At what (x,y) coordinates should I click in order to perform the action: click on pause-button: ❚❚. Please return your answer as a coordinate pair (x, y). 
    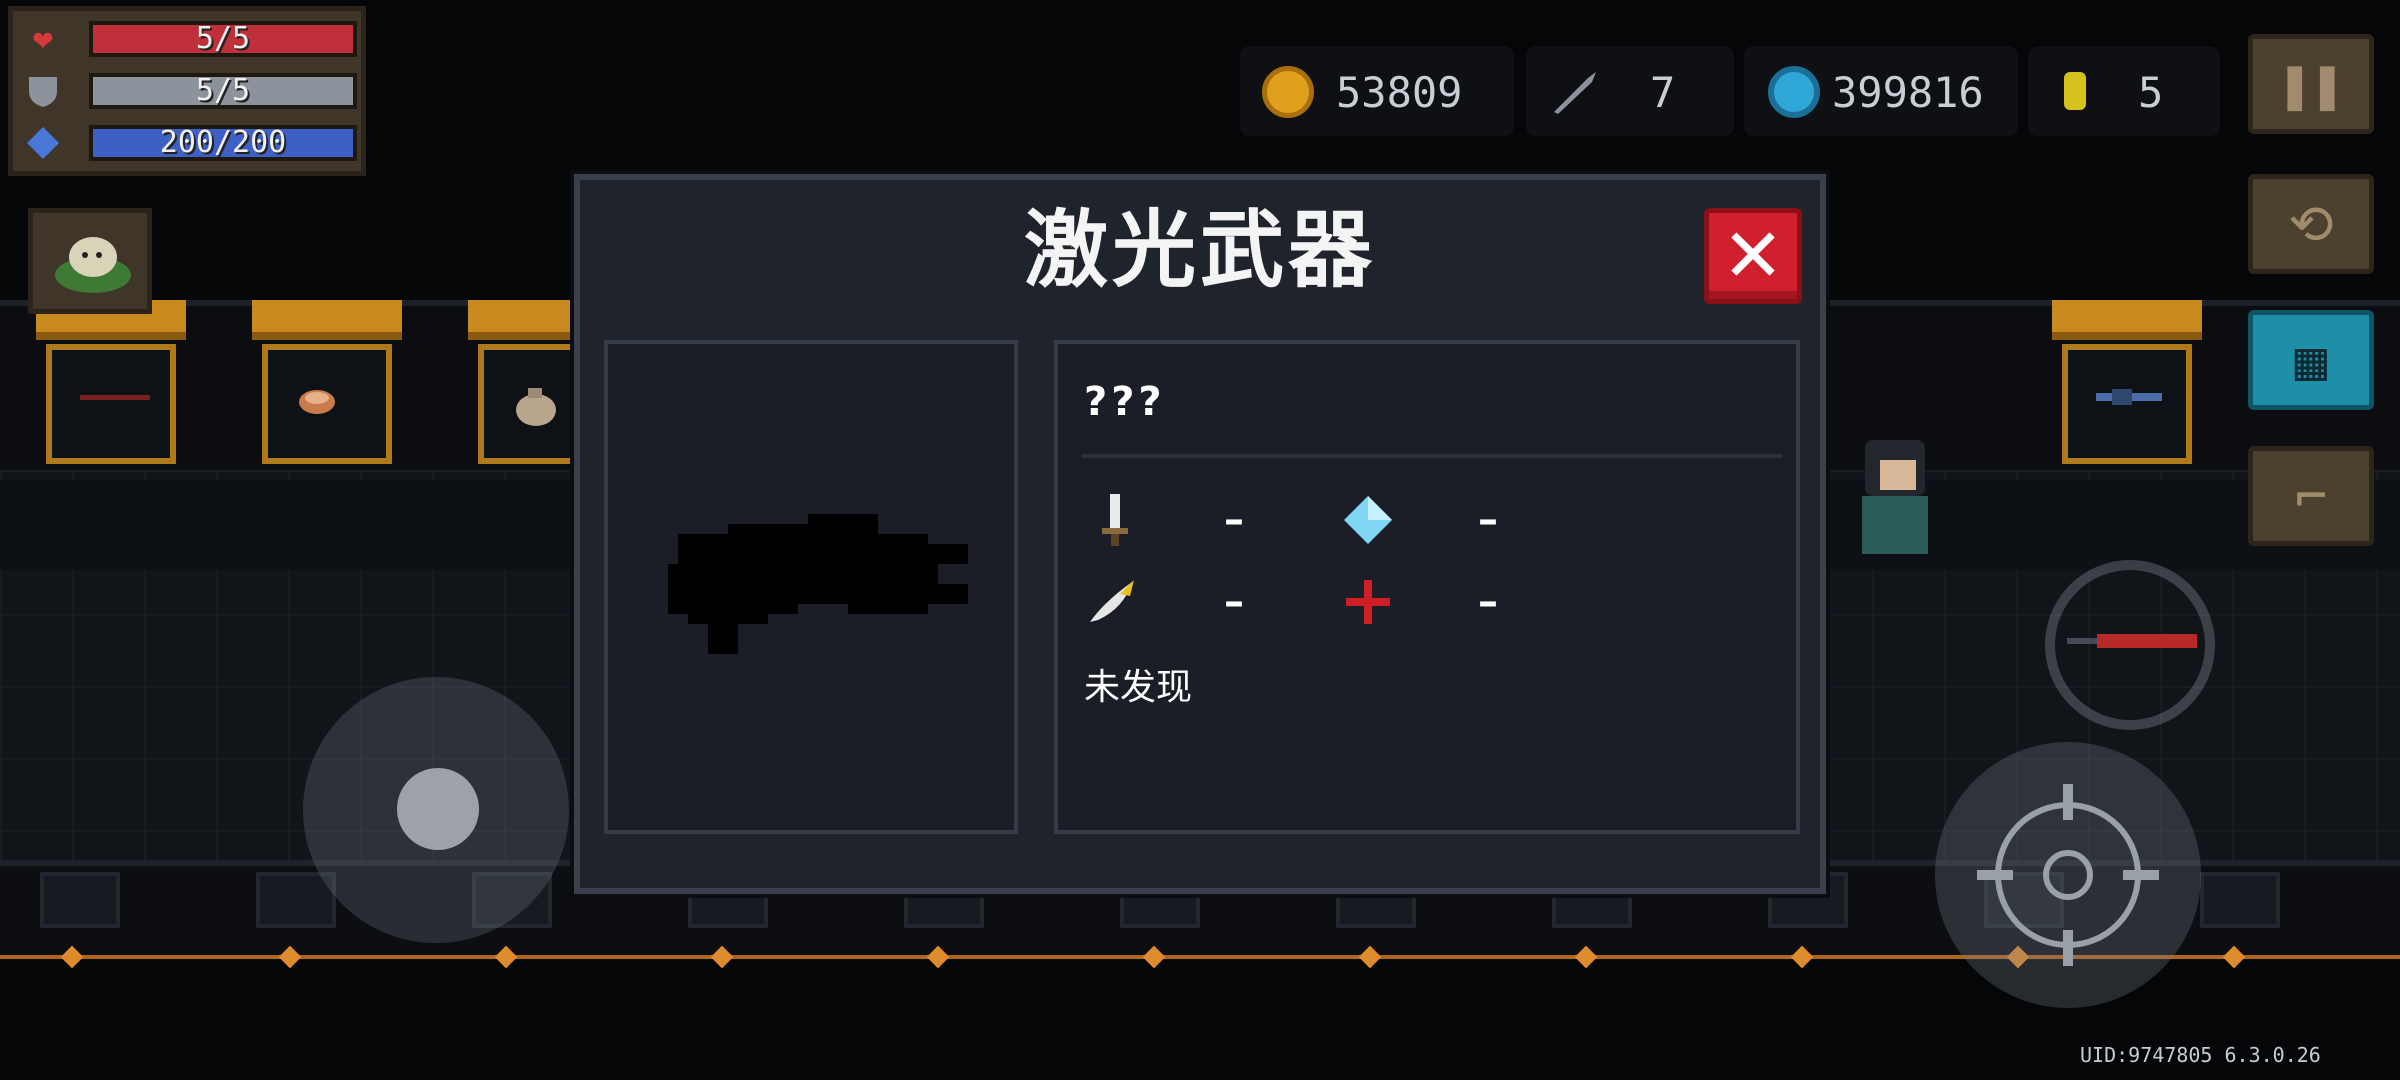
    Looking at the image, I should click on (2311, 84).